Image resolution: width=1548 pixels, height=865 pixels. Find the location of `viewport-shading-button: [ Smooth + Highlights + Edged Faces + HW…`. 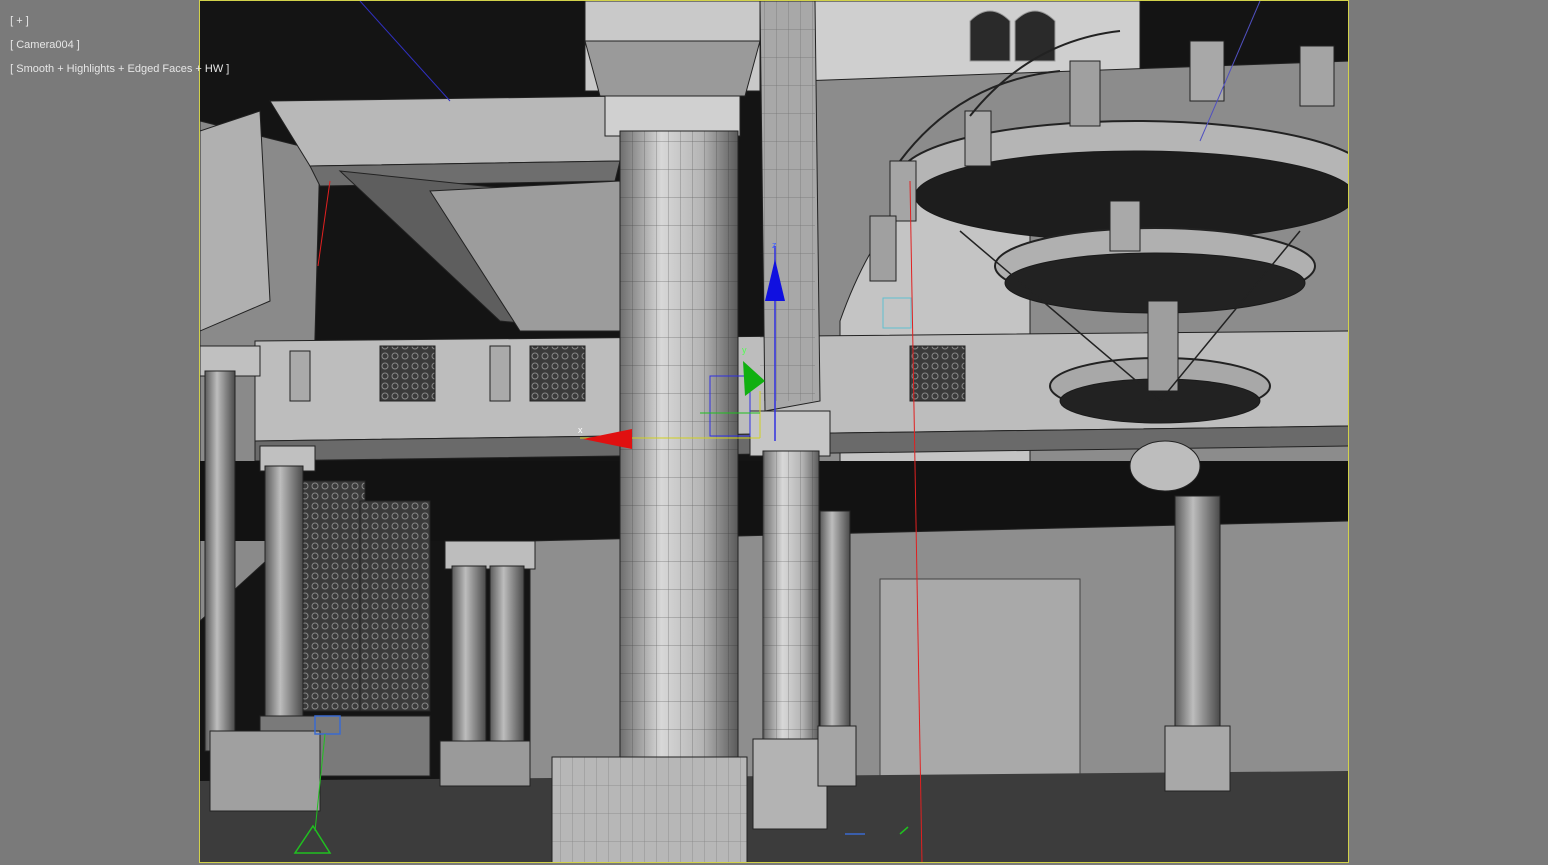

viewport-shading-button: [ Smooth + Highlights + Edged Faces + HW… is located at coordinates (119, 69).